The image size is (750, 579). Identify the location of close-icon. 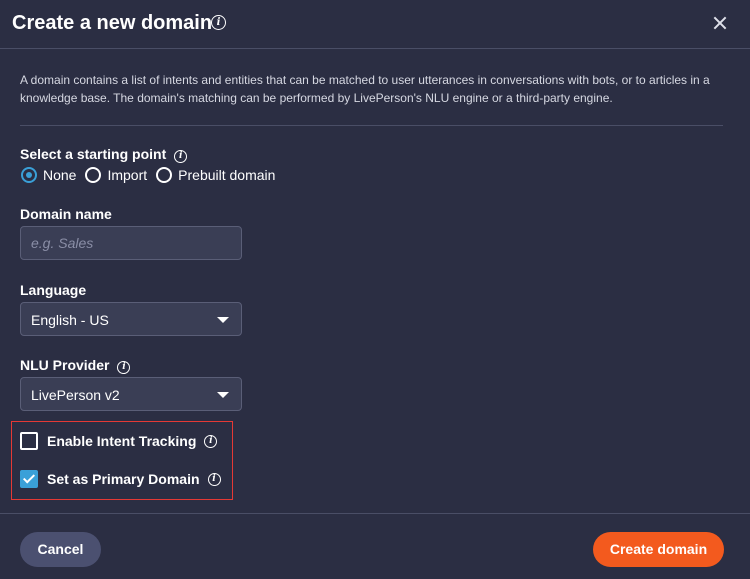
(720, 23).